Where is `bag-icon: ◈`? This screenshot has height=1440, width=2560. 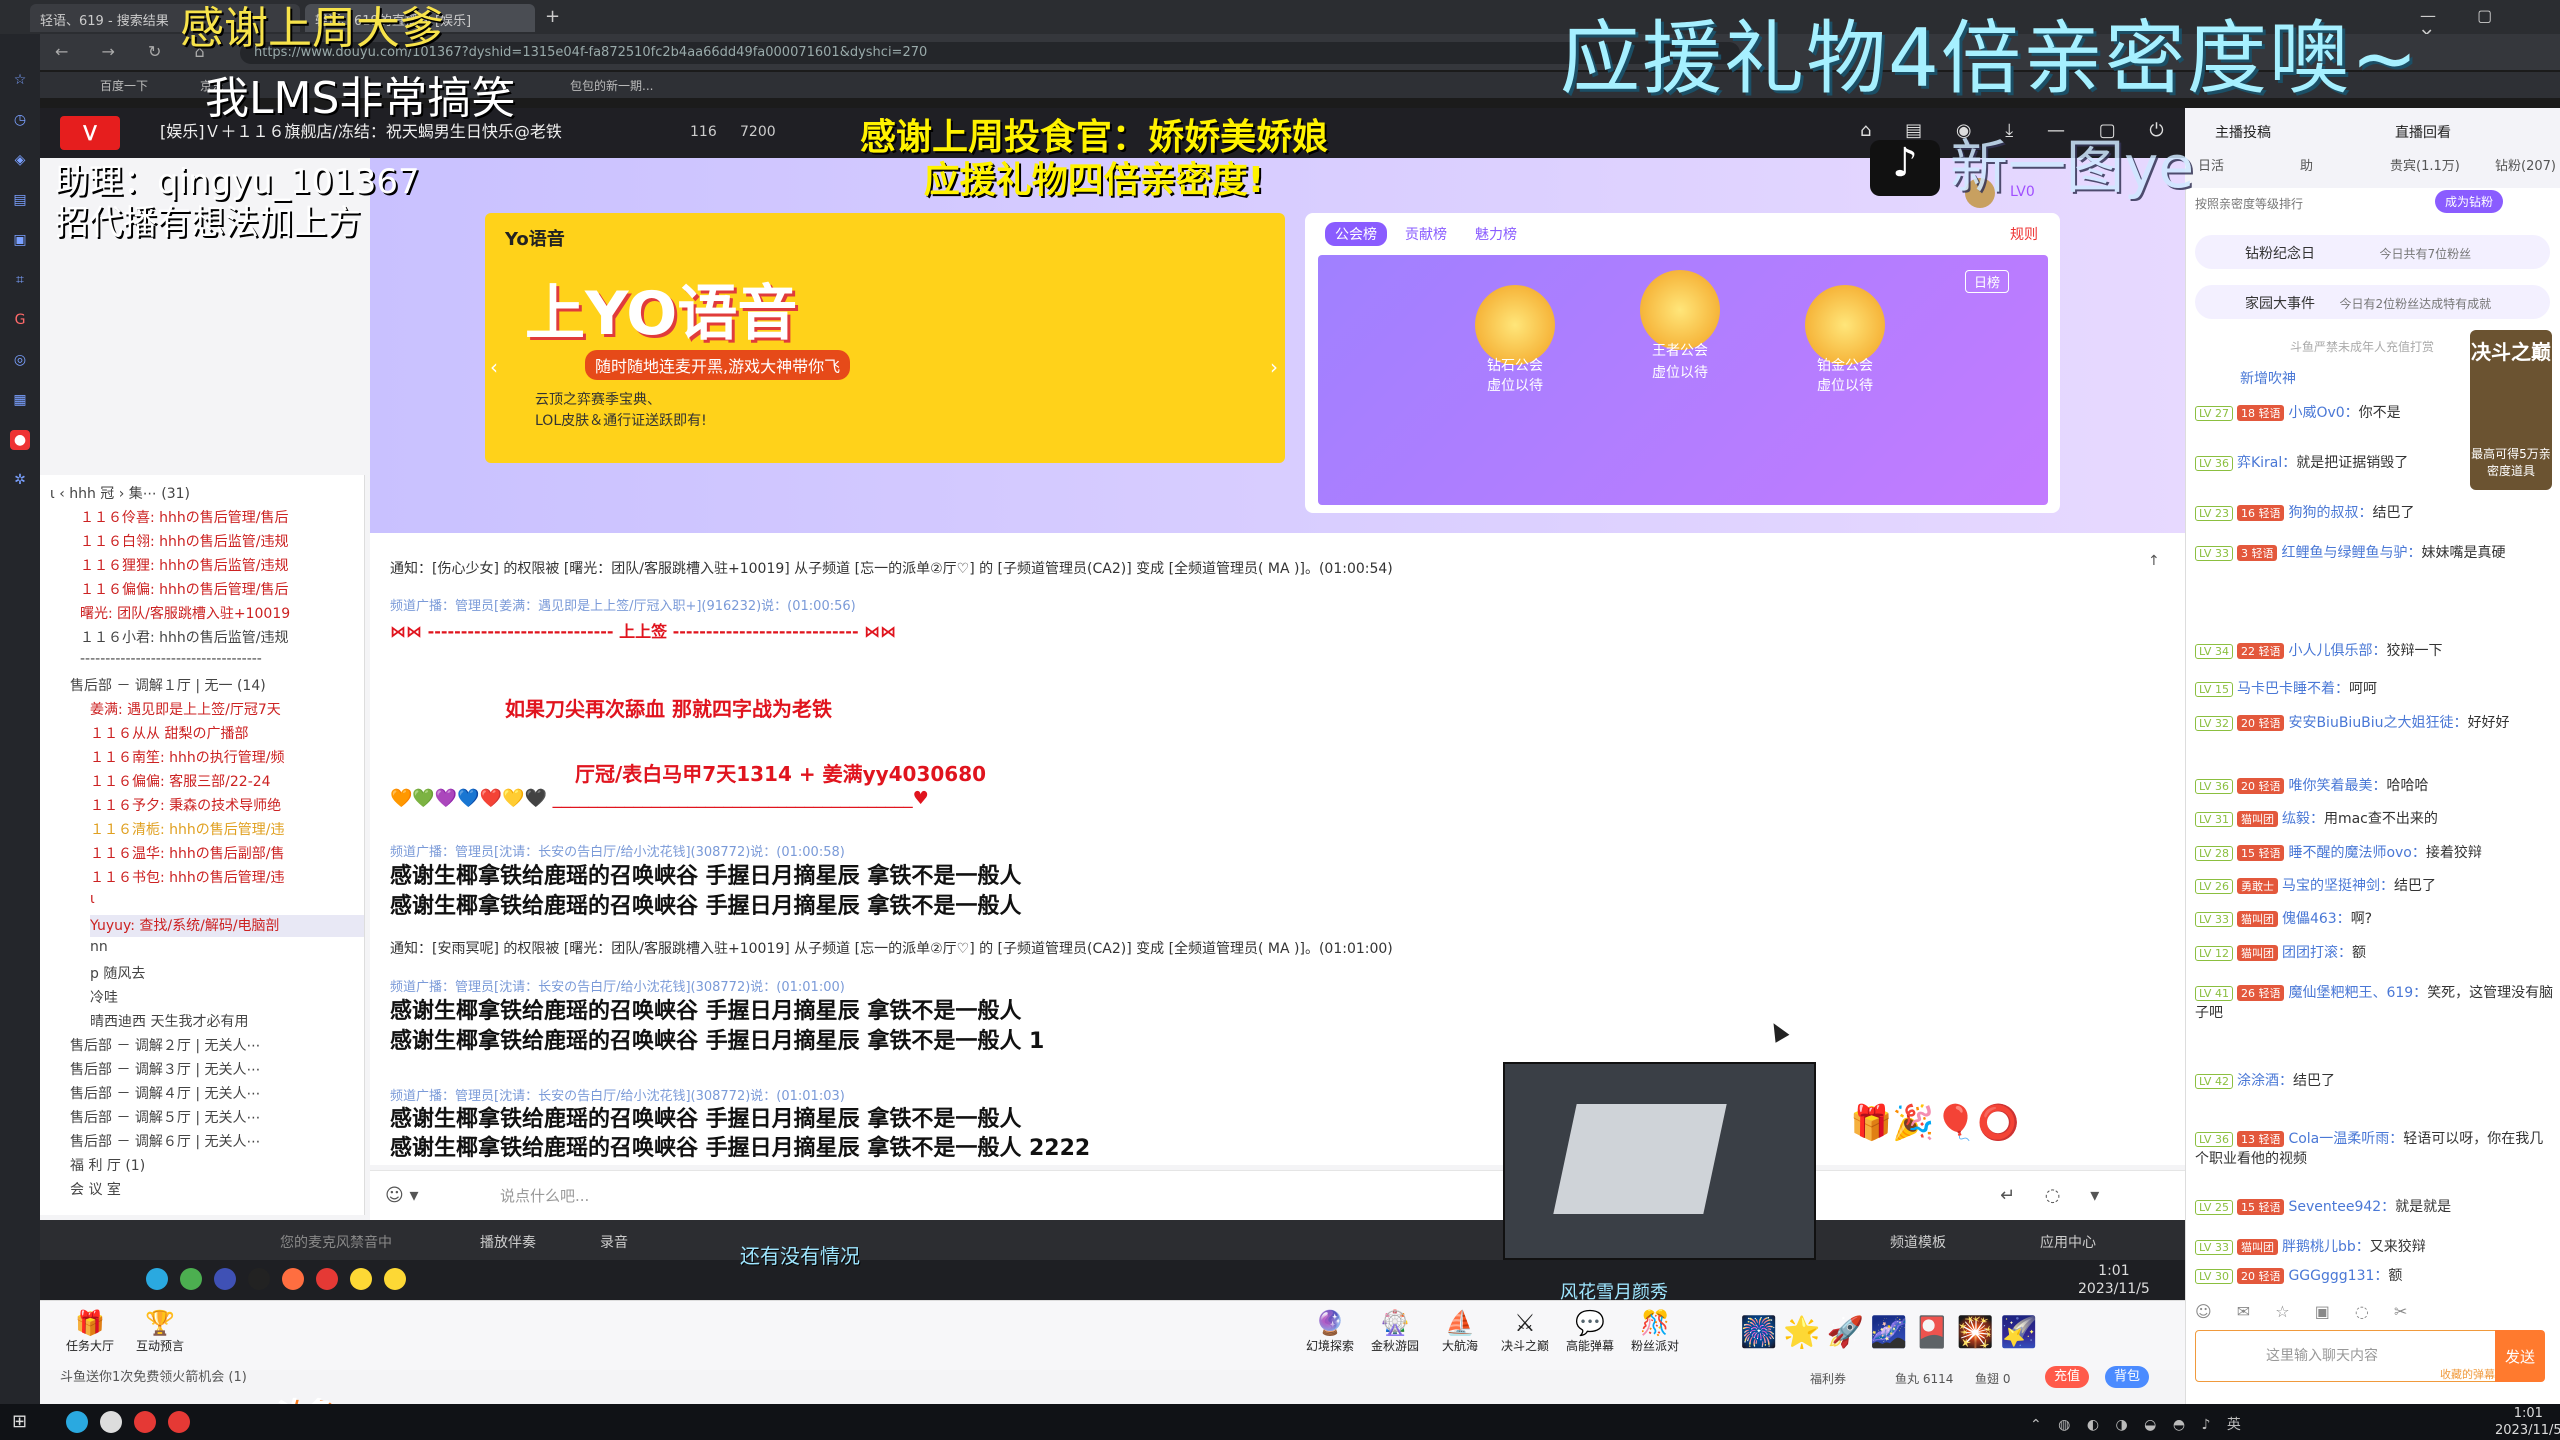 bag-icon: ◈ is located at coordinates (20, 160).